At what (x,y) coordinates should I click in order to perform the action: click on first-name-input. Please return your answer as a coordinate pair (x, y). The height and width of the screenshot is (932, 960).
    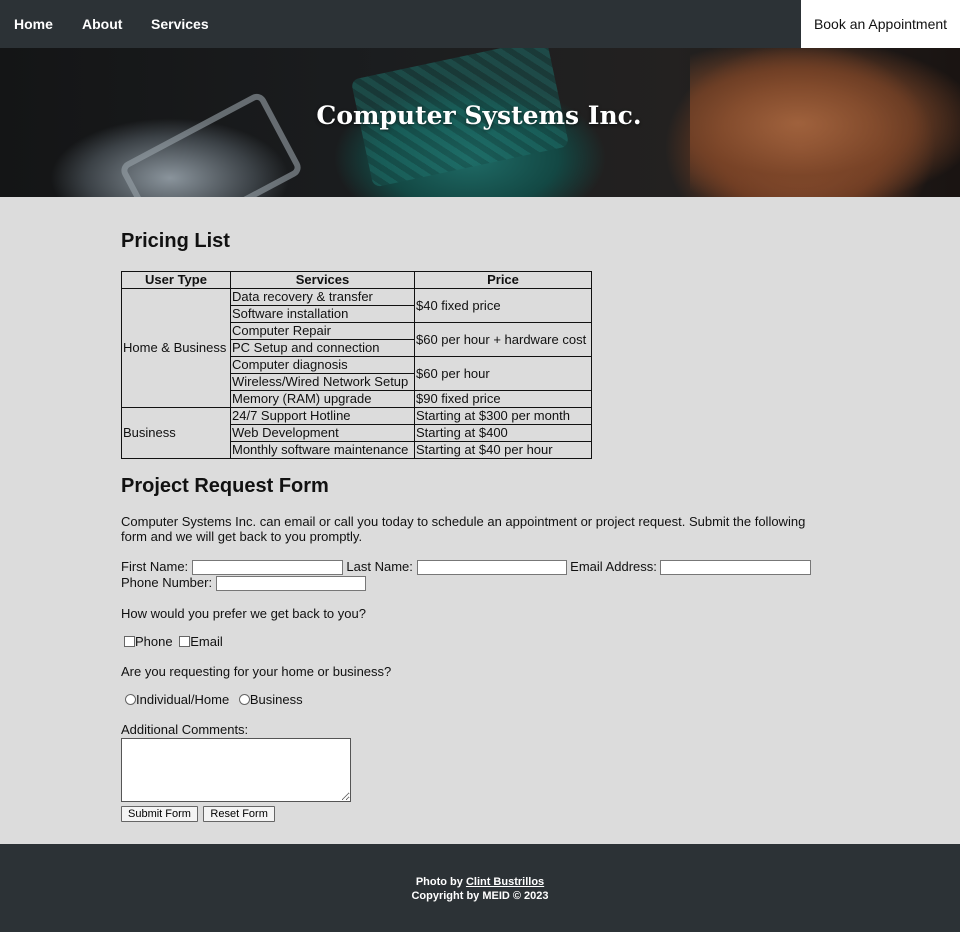
    Looking at the image, I should click on (267, 568).